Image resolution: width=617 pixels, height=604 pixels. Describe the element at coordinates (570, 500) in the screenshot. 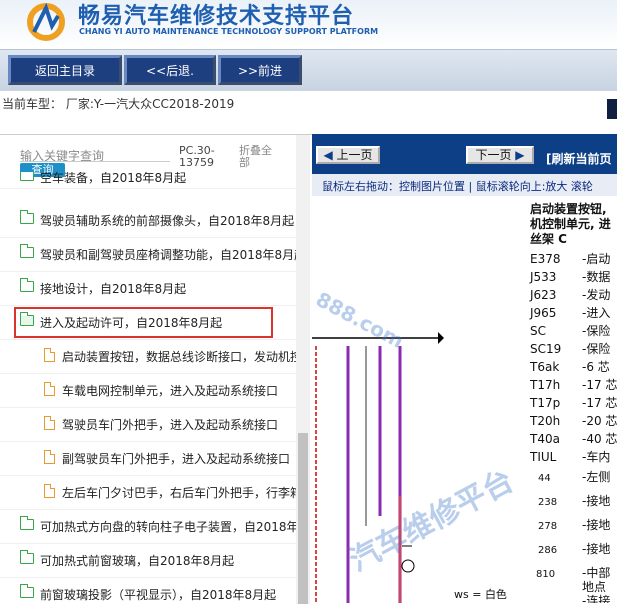

I see `legend-row: 238 -接地` at that location.